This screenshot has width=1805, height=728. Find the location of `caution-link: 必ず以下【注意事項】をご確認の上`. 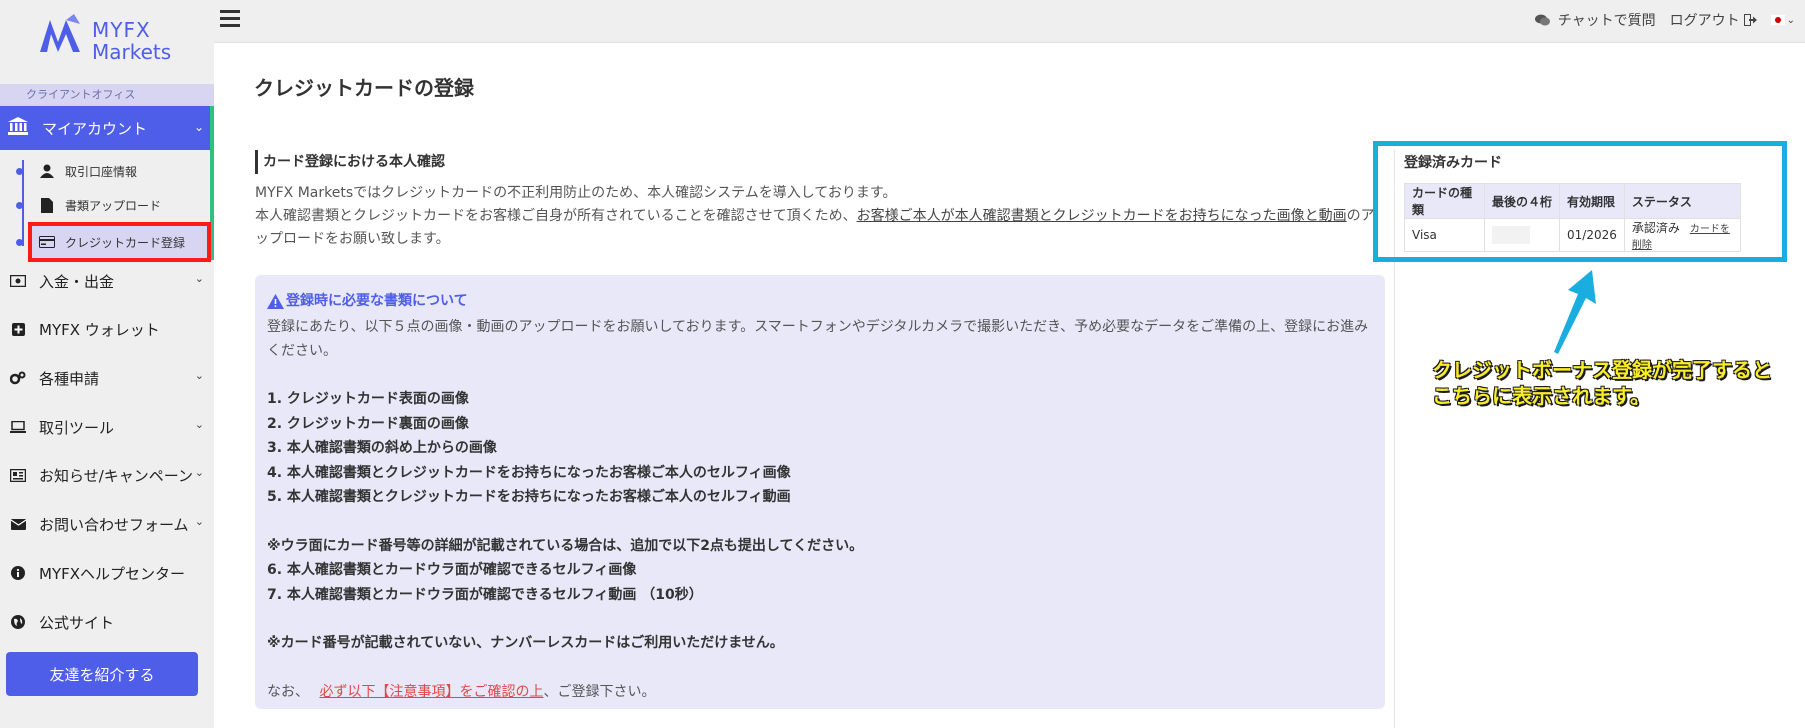

caution-link: 必ず以下【注意事項】をご確認の上 is located at coordinates (431, 692).